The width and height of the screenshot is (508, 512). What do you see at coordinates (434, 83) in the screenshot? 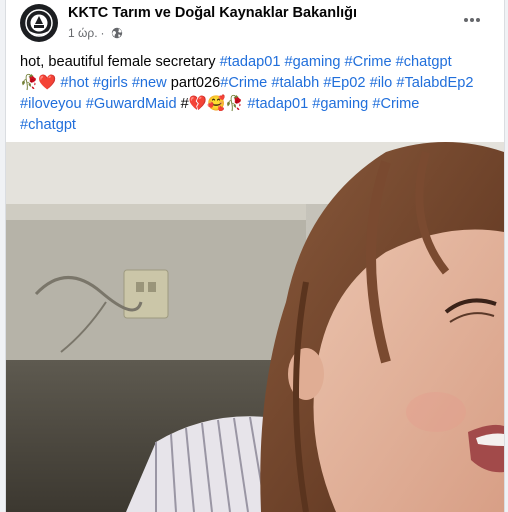
I see `hashtag-link: #TalabdEp2` at bounding box center [434, 83].